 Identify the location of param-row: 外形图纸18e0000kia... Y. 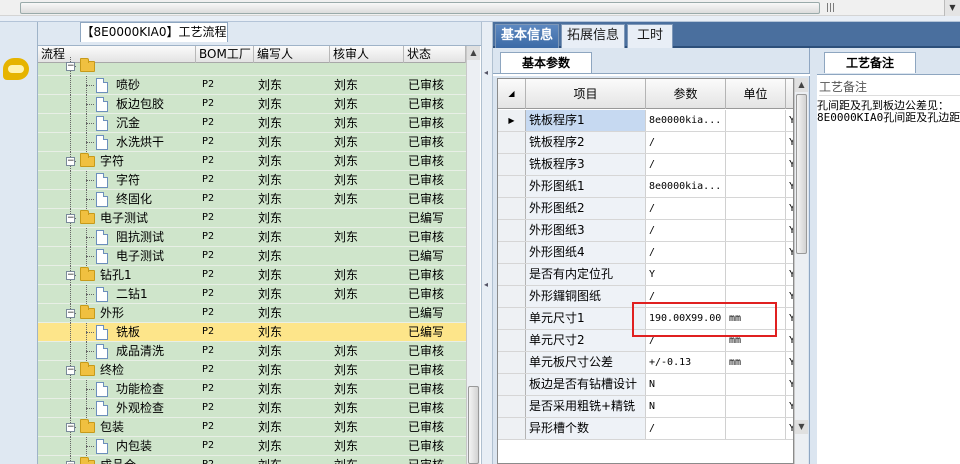
(645, 187).